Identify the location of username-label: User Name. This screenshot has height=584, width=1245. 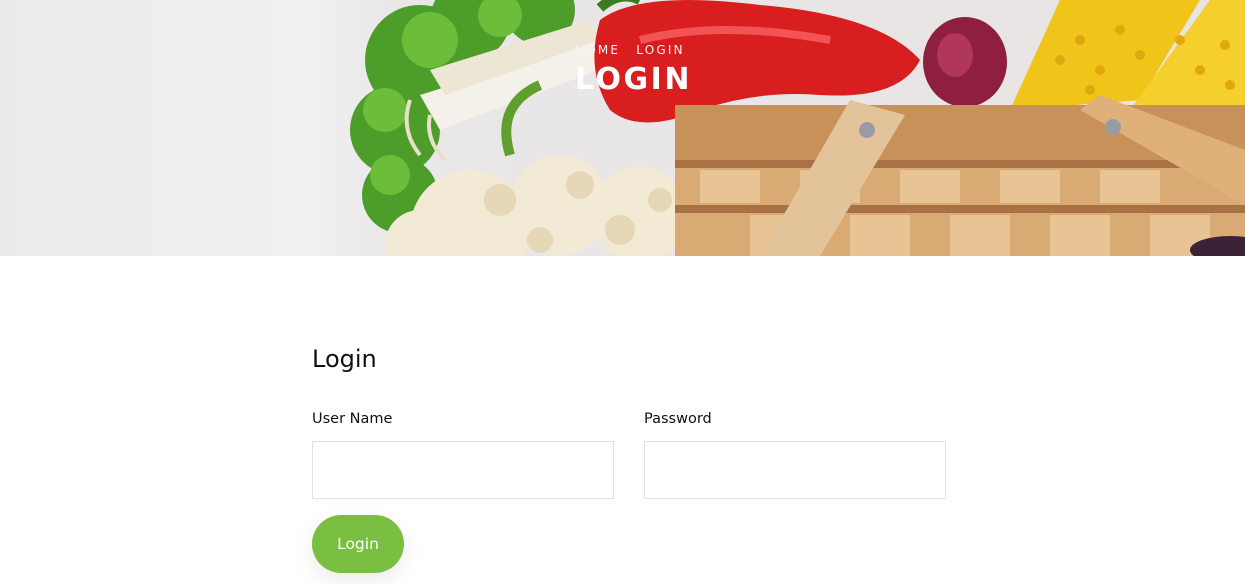
(352, 419).